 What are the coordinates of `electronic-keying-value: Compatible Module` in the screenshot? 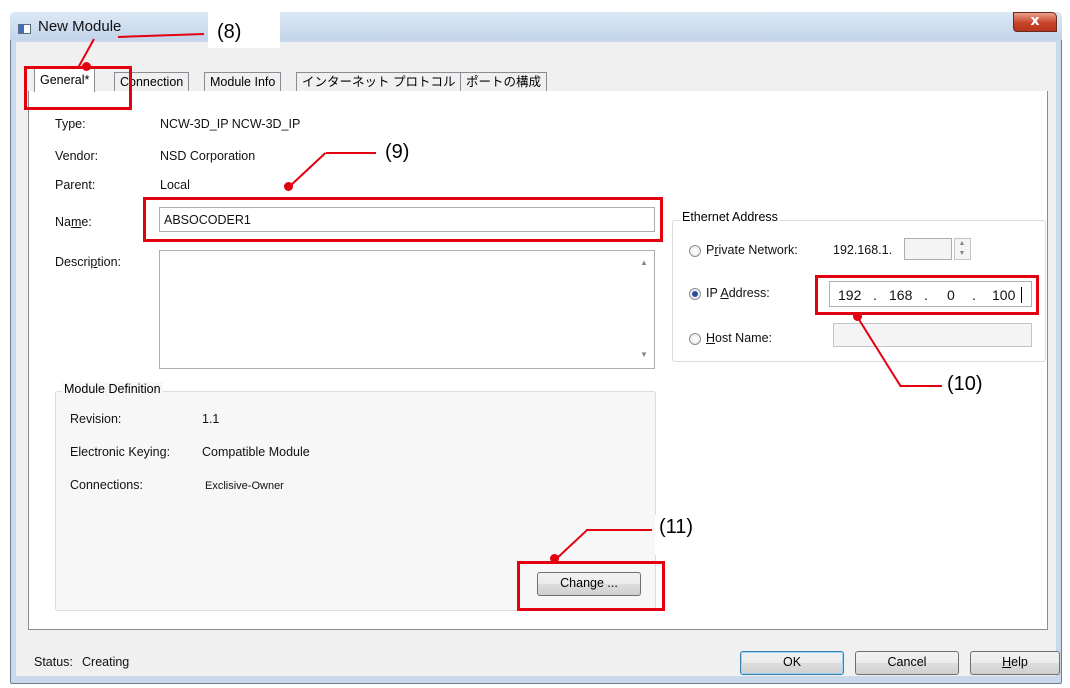 It's located at (256, 452).